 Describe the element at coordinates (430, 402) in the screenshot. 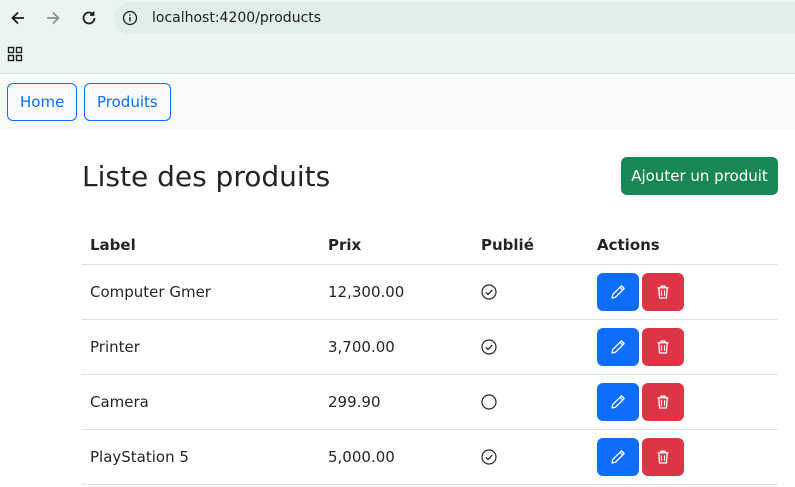

I see `table-row: Camera 299.90` at that location.